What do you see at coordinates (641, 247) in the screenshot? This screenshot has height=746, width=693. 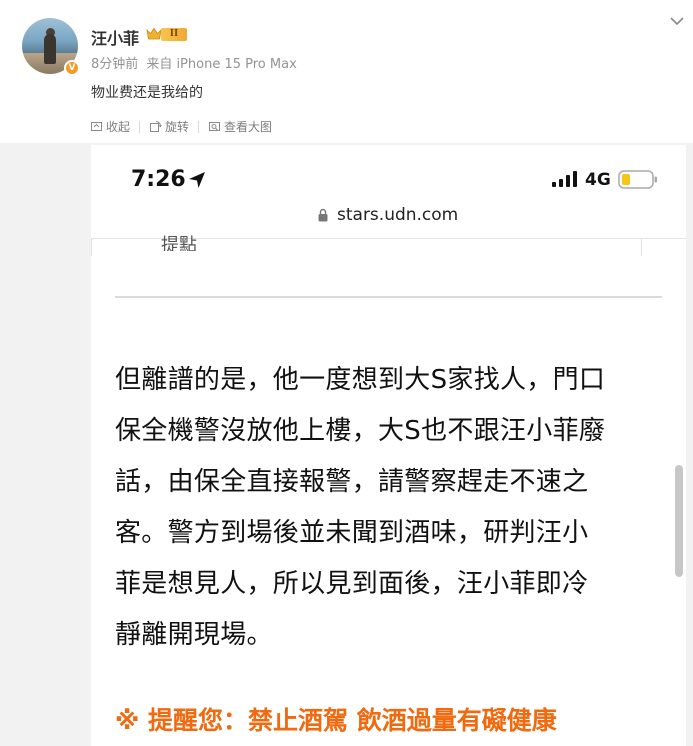 I see `content-edge-right` at bounding box center [641, 247].